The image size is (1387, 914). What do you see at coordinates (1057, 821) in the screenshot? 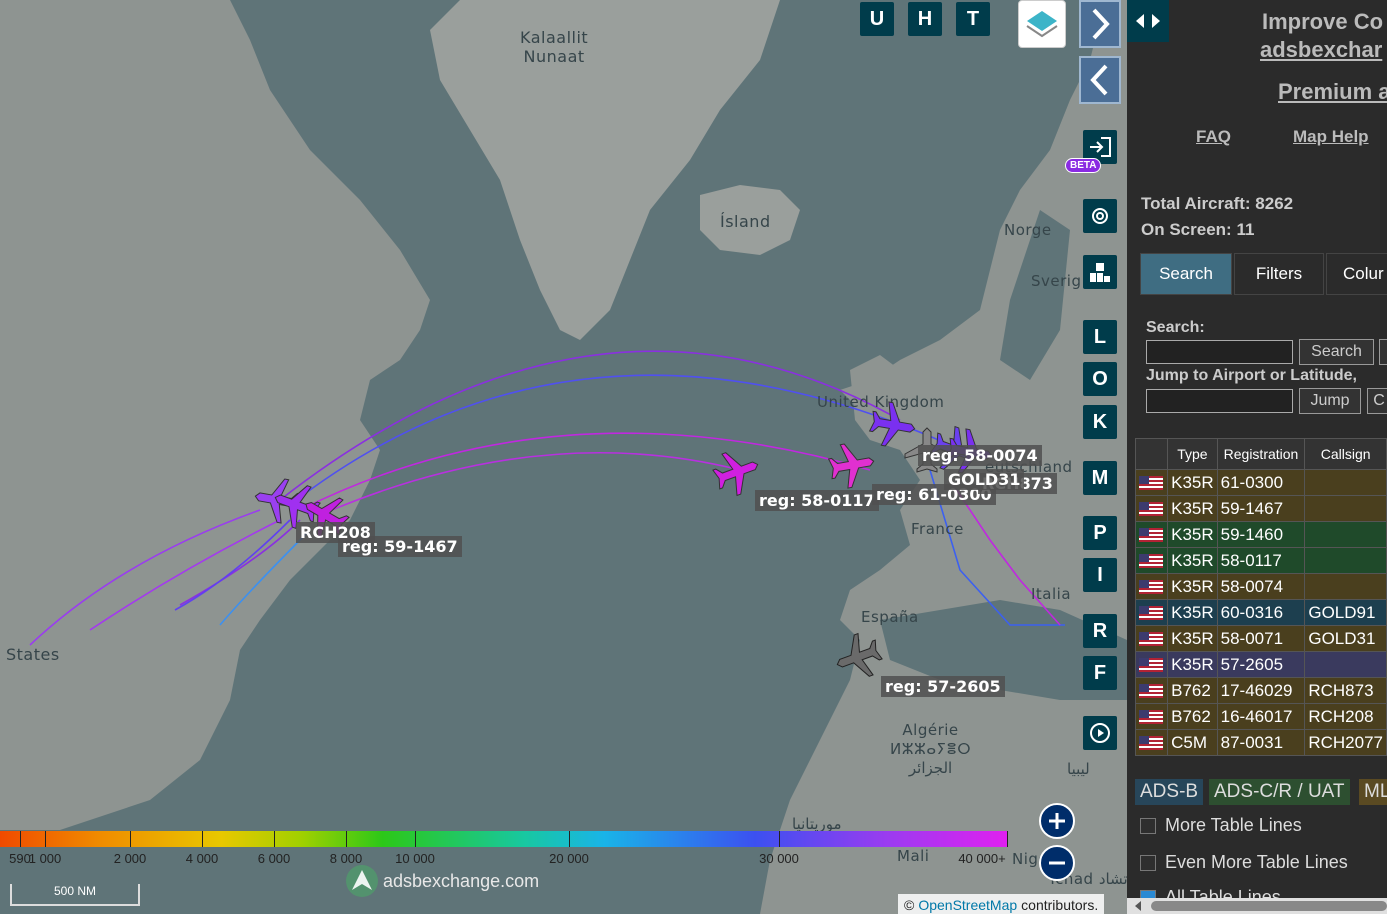
I see `zoom-in-button` at bounding box center [1057, 821].